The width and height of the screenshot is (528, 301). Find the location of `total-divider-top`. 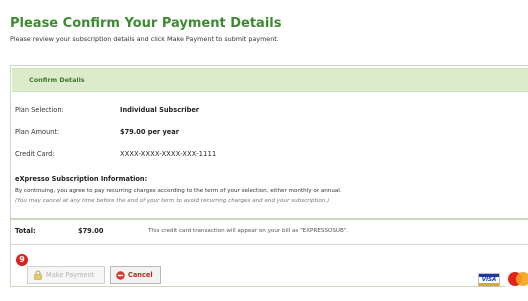

total-divider-top is located at coordinates (269, 219).